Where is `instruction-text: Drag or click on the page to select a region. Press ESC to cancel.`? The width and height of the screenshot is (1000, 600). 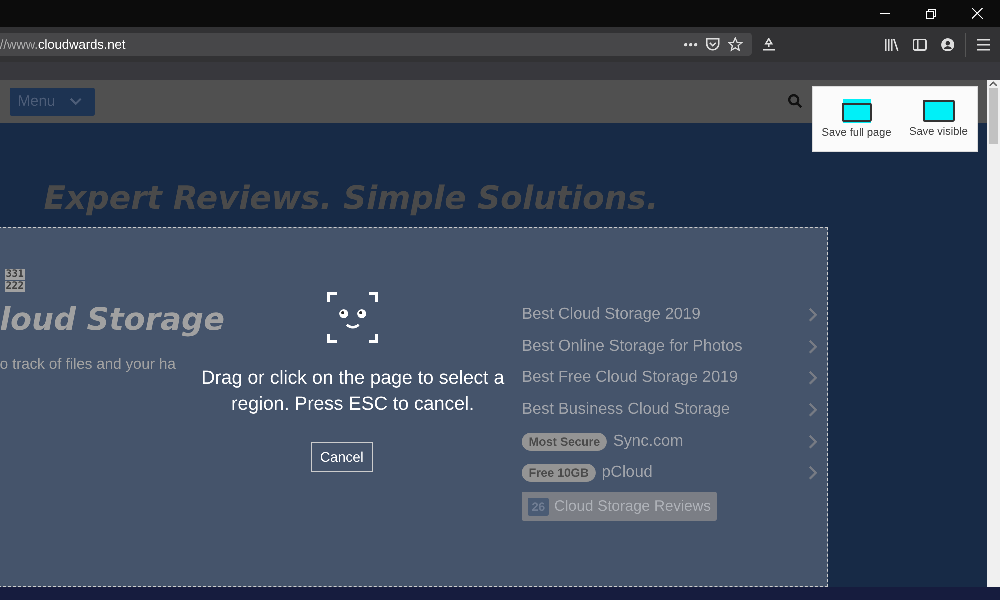
instruction-text: Drag or click on the page to select a region. Press ESC to cancel. is located at coordinates (353, 392).